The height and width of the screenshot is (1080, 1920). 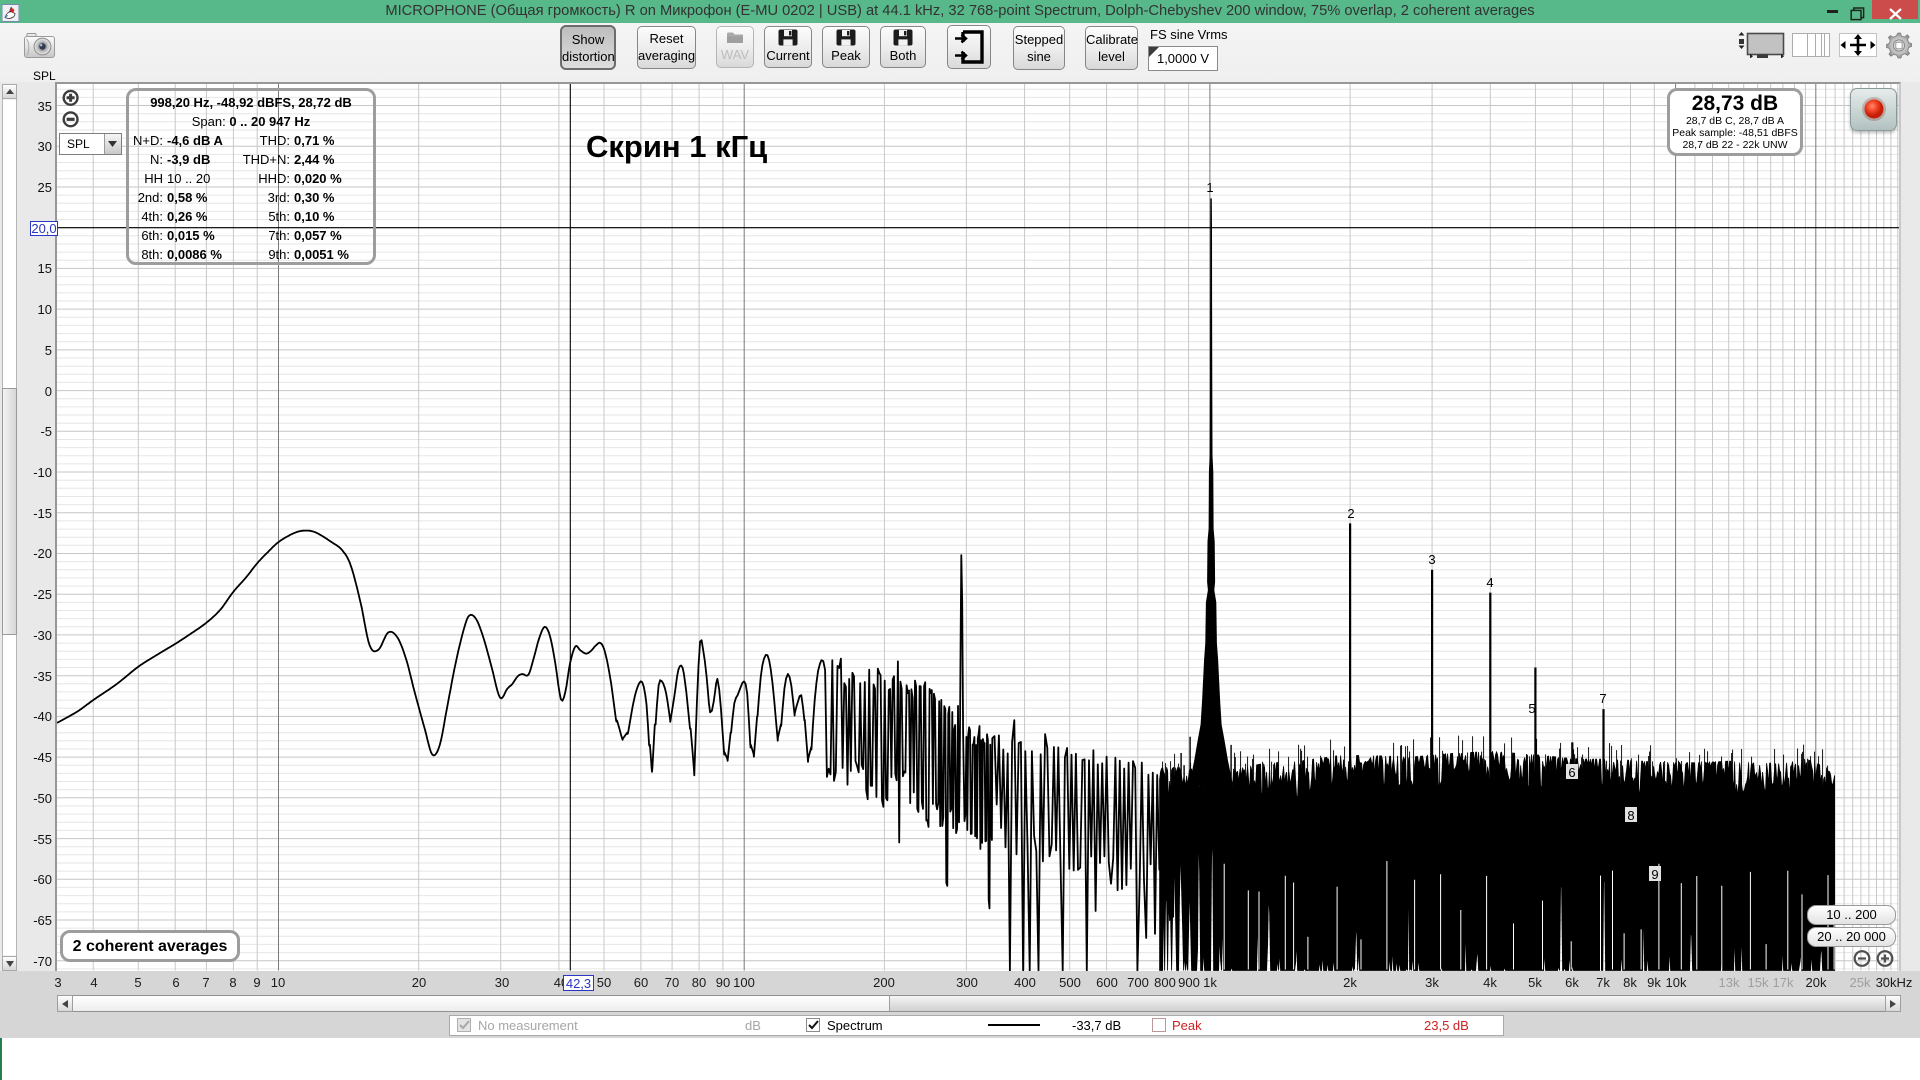 I want to click on svg-text: 3, so click(x=1431, y=559).